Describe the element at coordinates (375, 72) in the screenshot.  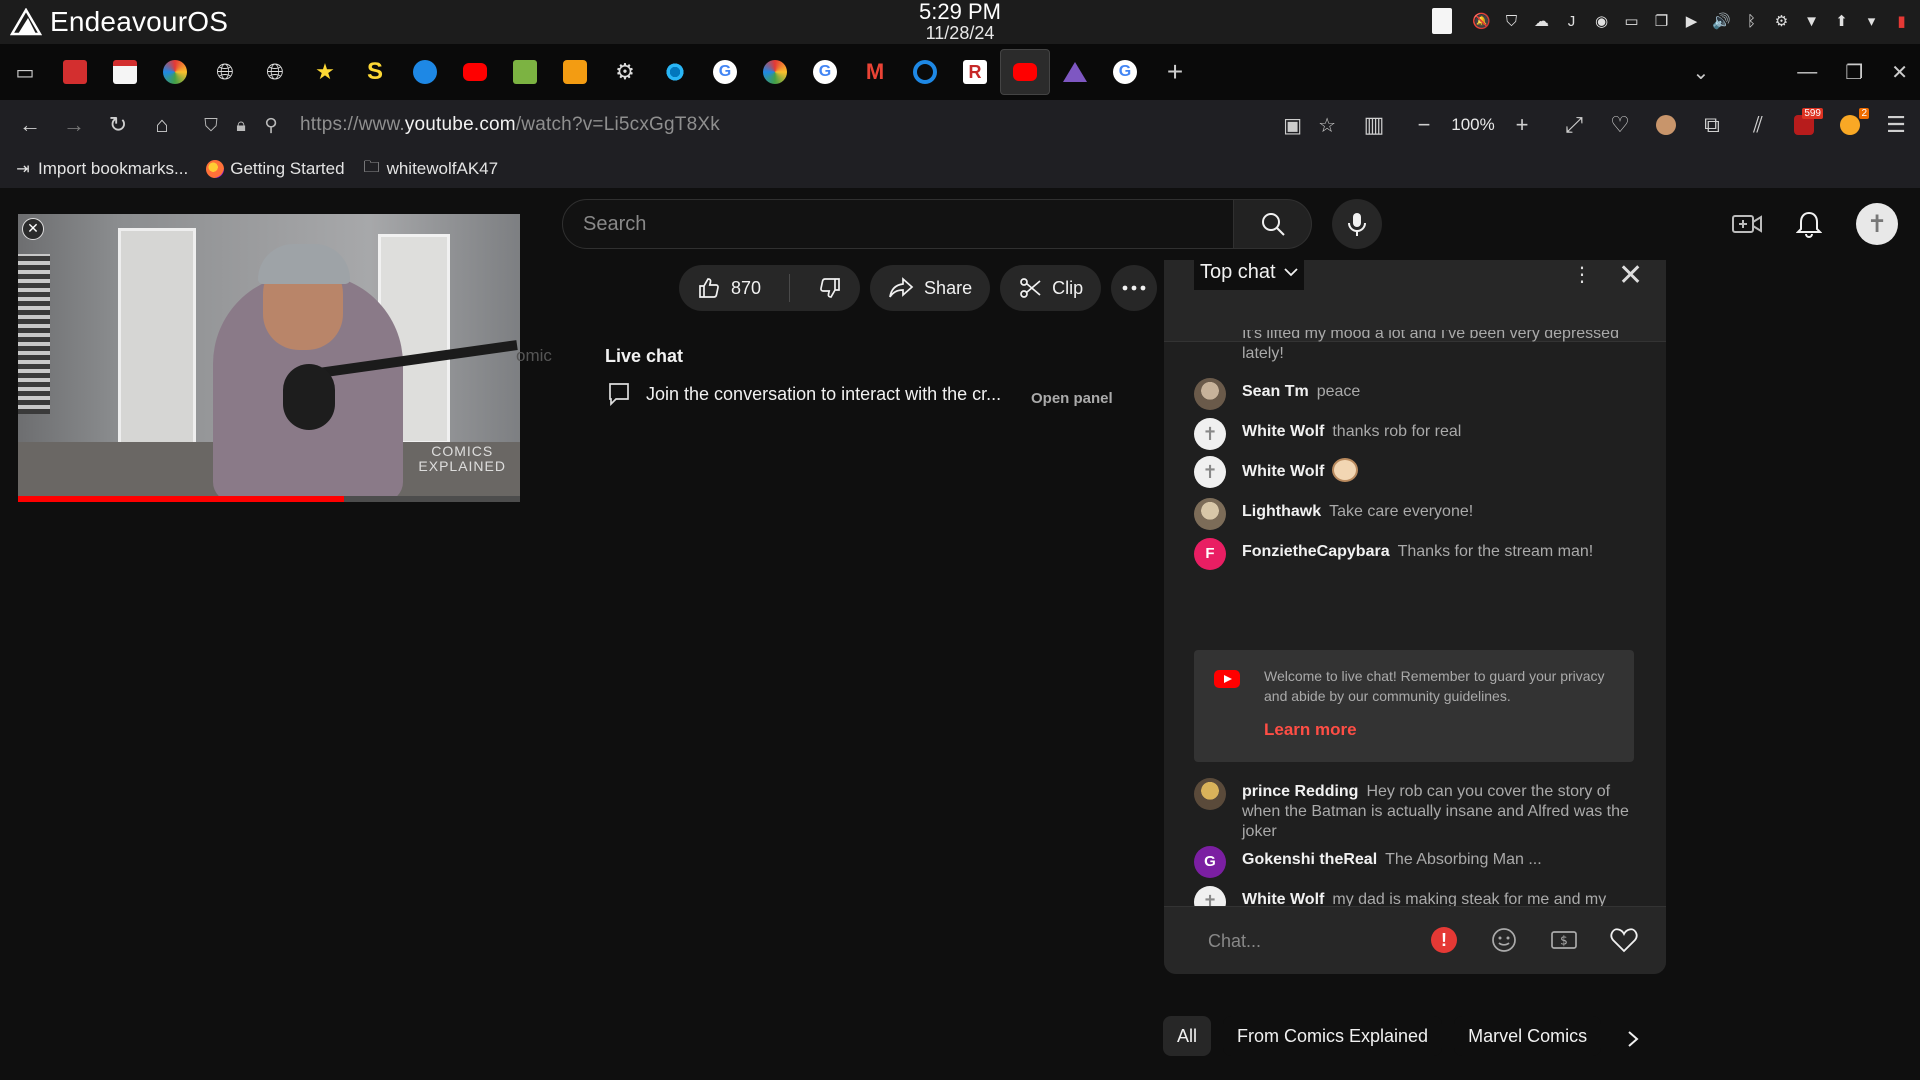
I see `tab-s-app: S` at that location.